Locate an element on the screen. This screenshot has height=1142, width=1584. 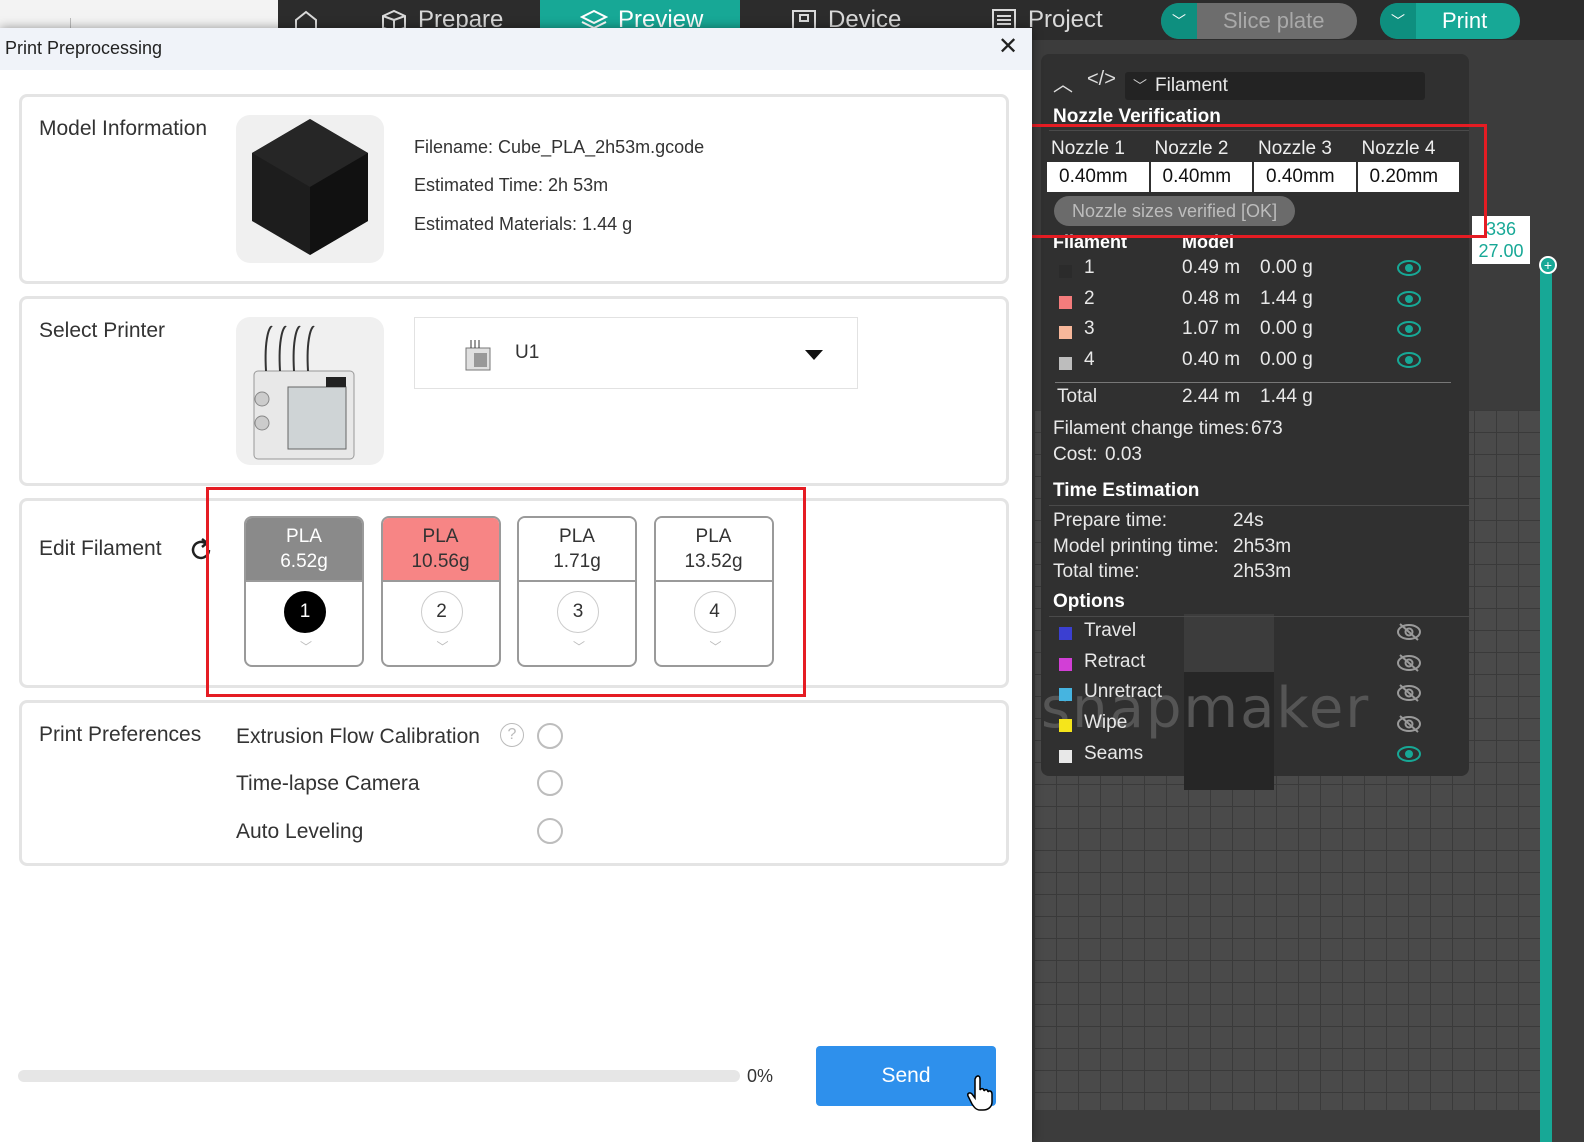
filament-row: 4 0.40 m 0.00 g is located at coordinates (1255, 364).